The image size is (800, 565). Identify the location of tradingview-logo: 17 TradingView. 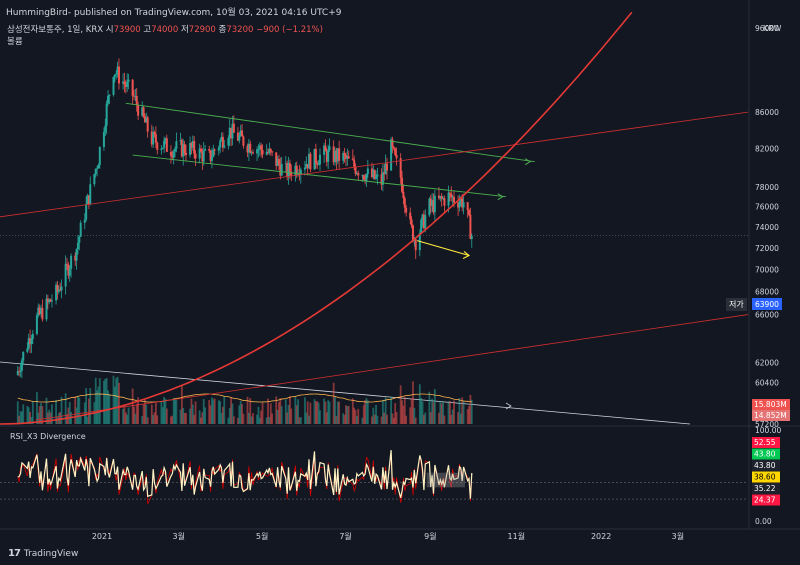
(43, 553).